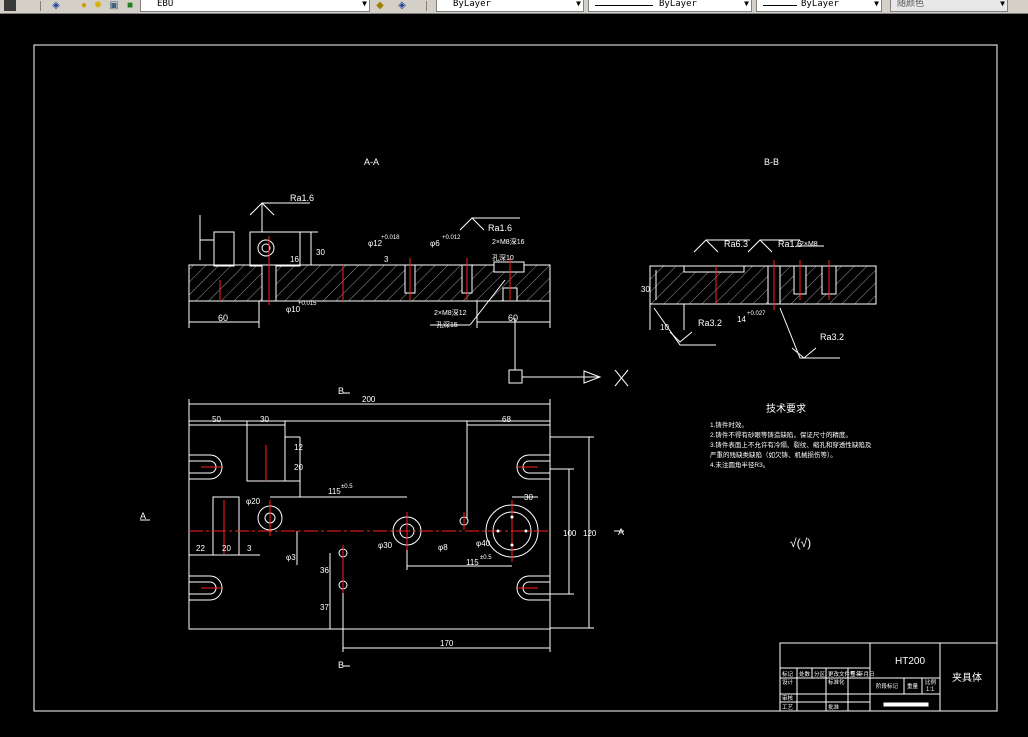 The height and width of the screenshot is (737, 1028). What do you see at coordinates (402, 5) in the screenshot?
I see `layer-previous-icon: ◈` at bounding box center [402, 5].